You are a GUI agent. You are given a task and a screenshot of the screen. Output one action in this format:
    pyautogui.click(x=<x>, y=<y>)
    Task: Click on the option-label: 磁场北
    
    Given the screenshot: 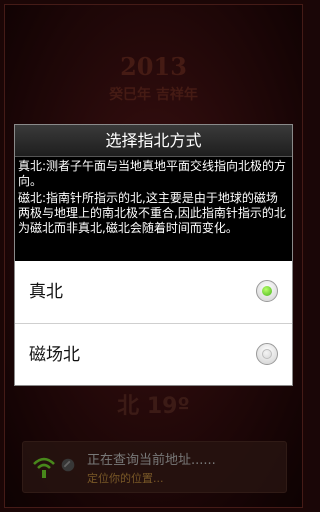 What is the action you would take?
    pyautogui.click(x=54, y=355)
    